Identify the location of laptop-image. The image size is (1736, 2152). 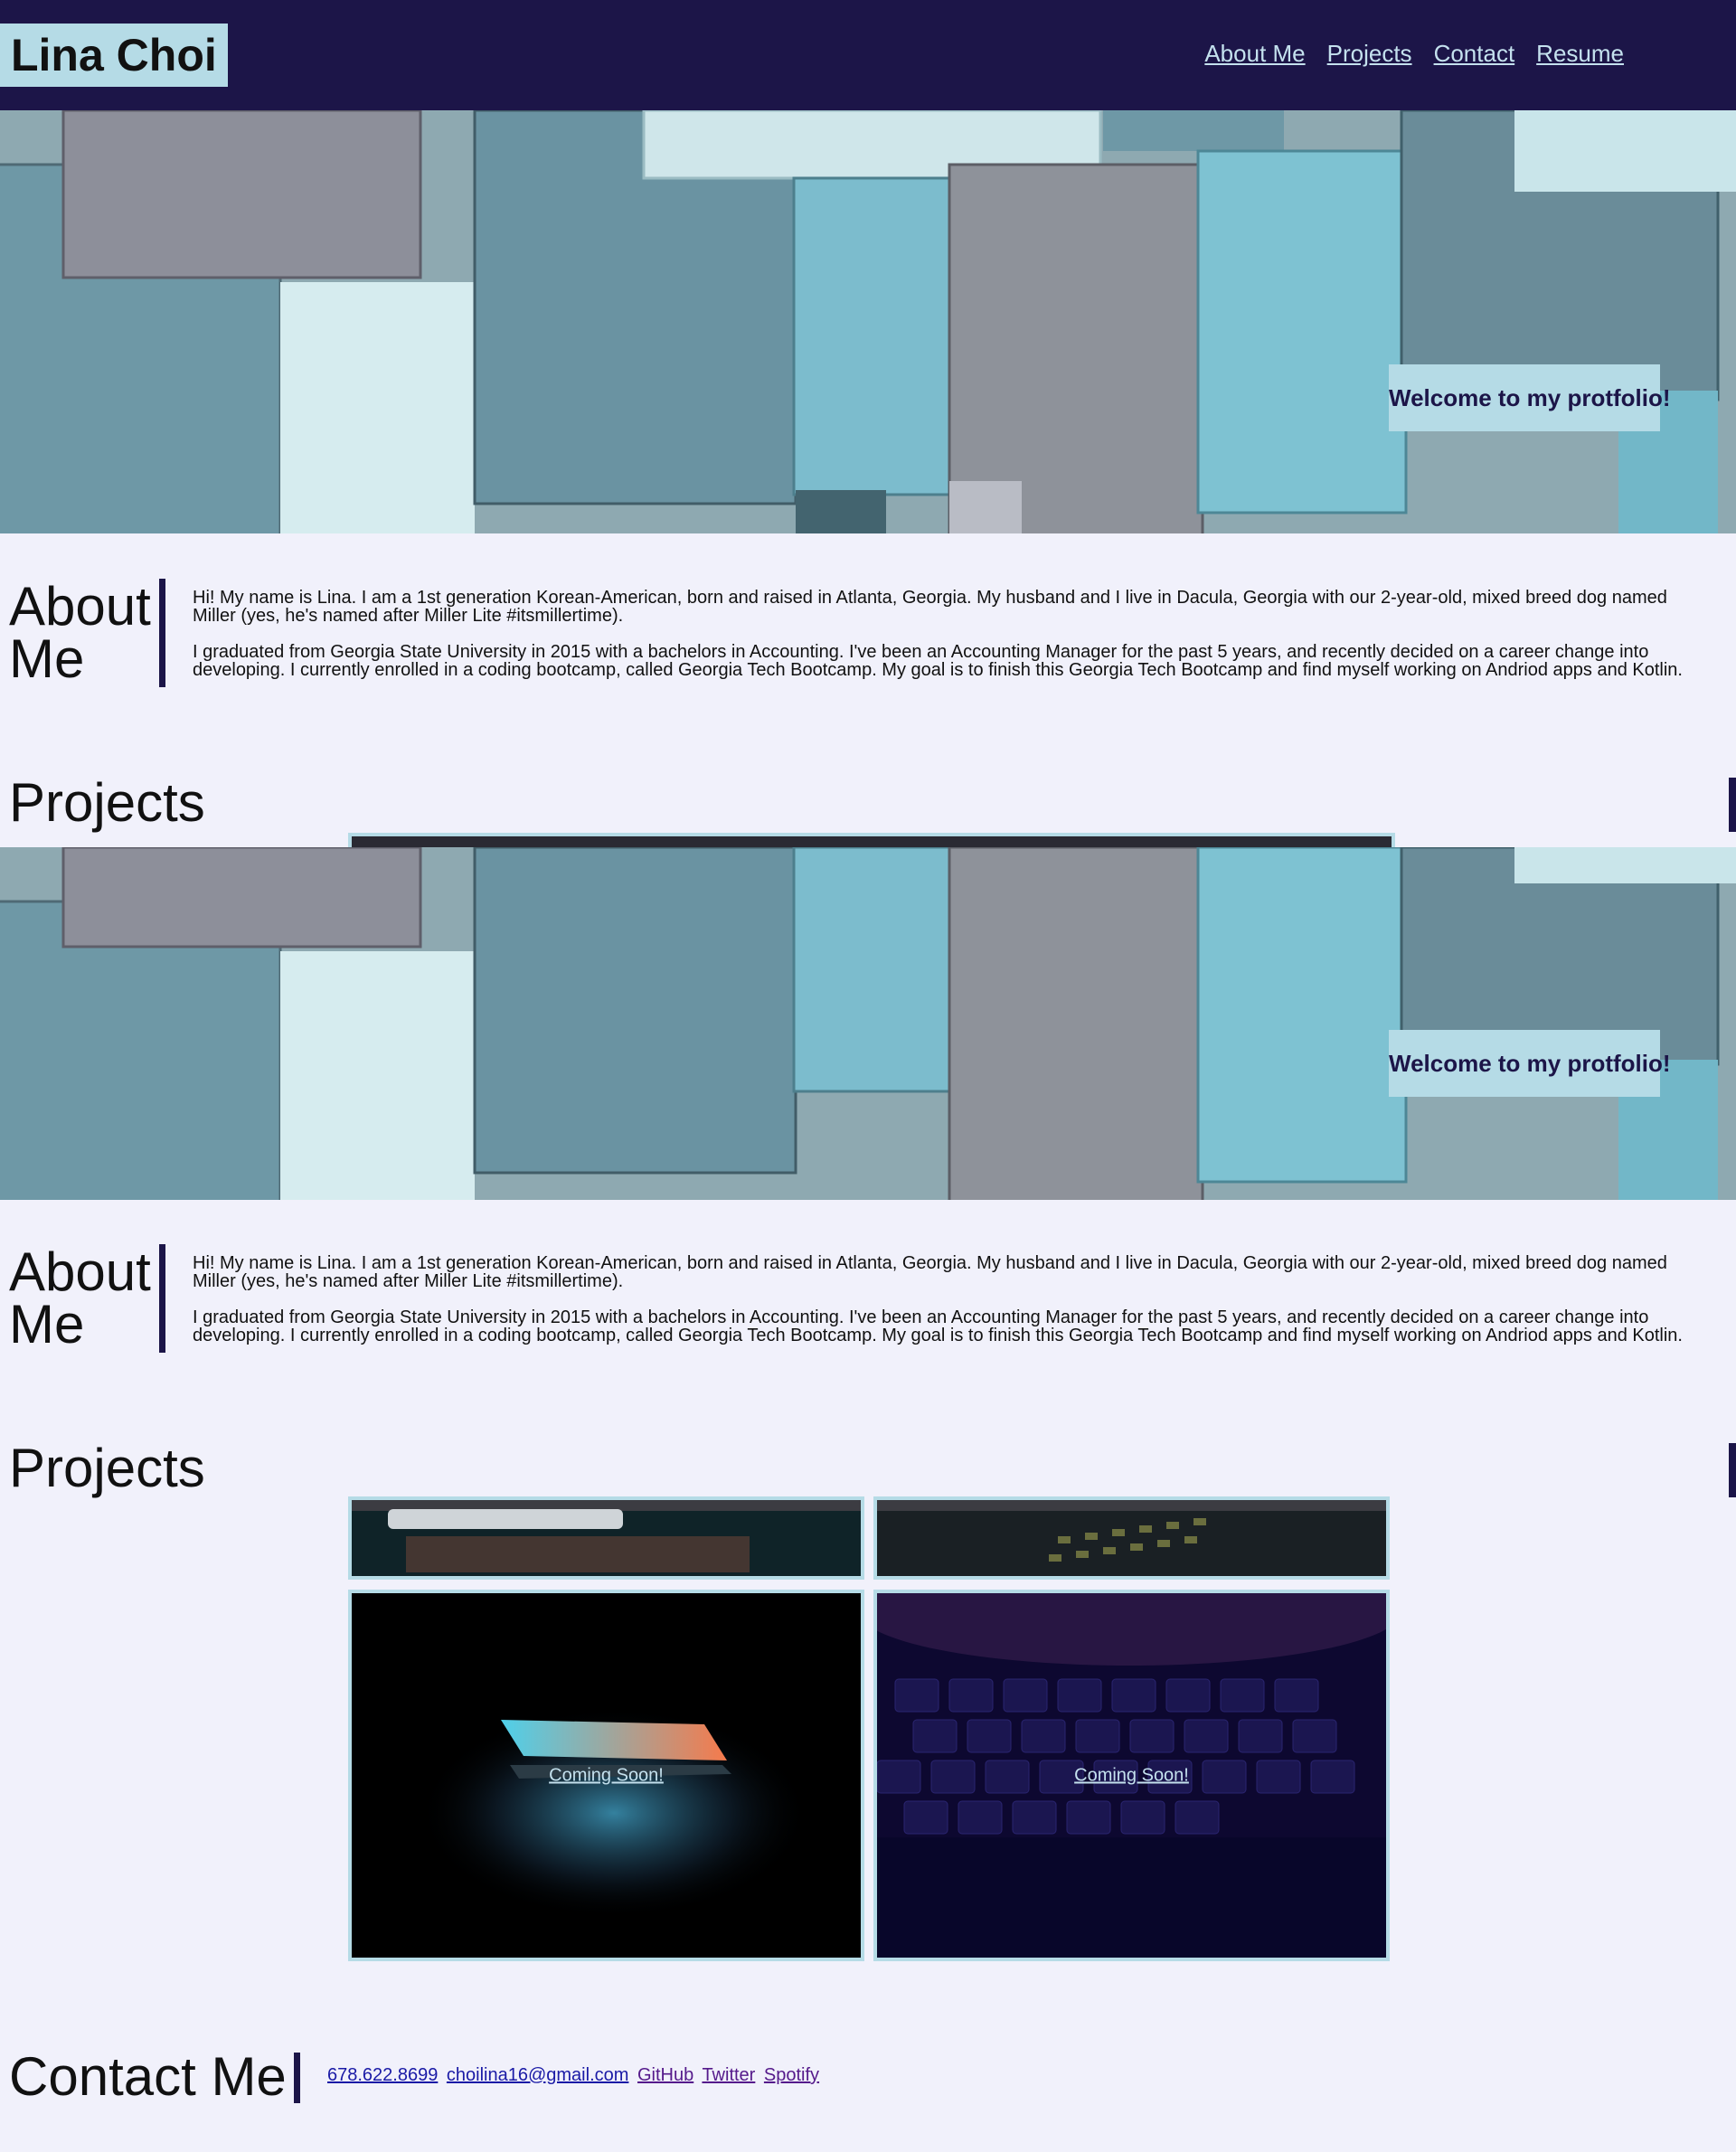
(606, 1538).